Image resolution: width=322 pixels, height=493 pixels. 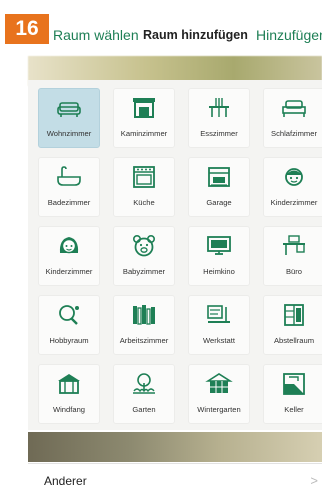 I want to click on dining-icon, so click(x=219, y=108).